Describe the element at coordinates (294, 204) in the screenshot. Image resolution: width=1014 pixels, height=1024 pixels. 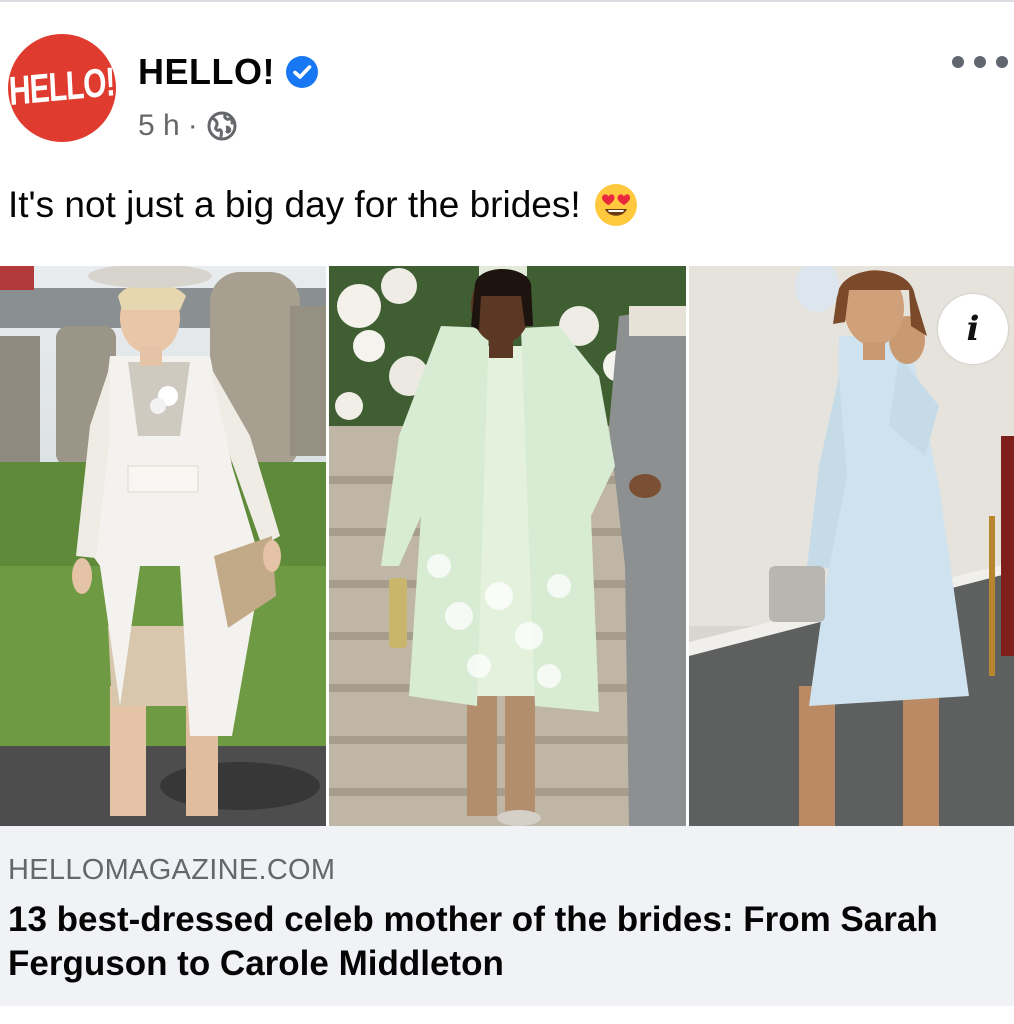
I see `post-caption-text: It's not just a big day for the brides!` at that location.